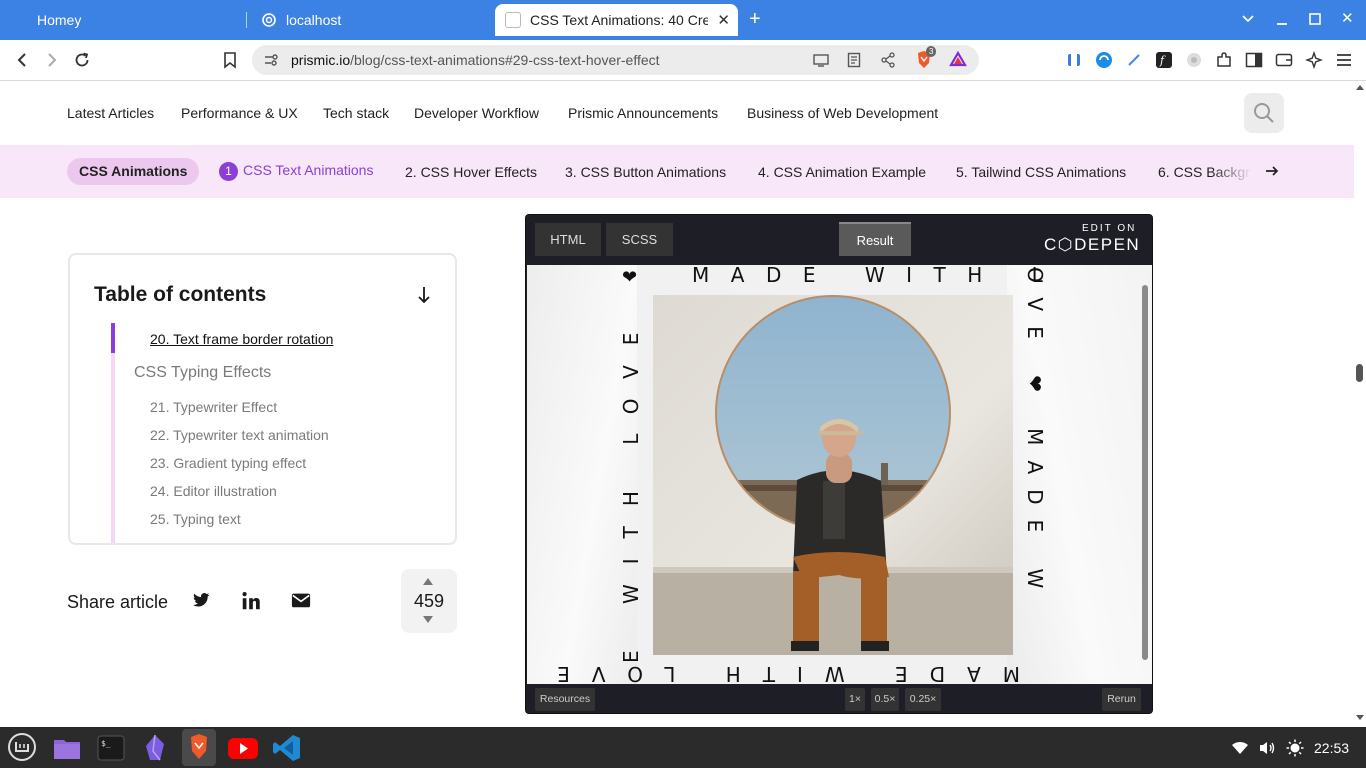 This screenshot has height=768, width=1366. What do you see at coordinates (356, 113) in the screenshot?
I see `nav-tech-stack: Tech stack` at bounding box center [356, 113].